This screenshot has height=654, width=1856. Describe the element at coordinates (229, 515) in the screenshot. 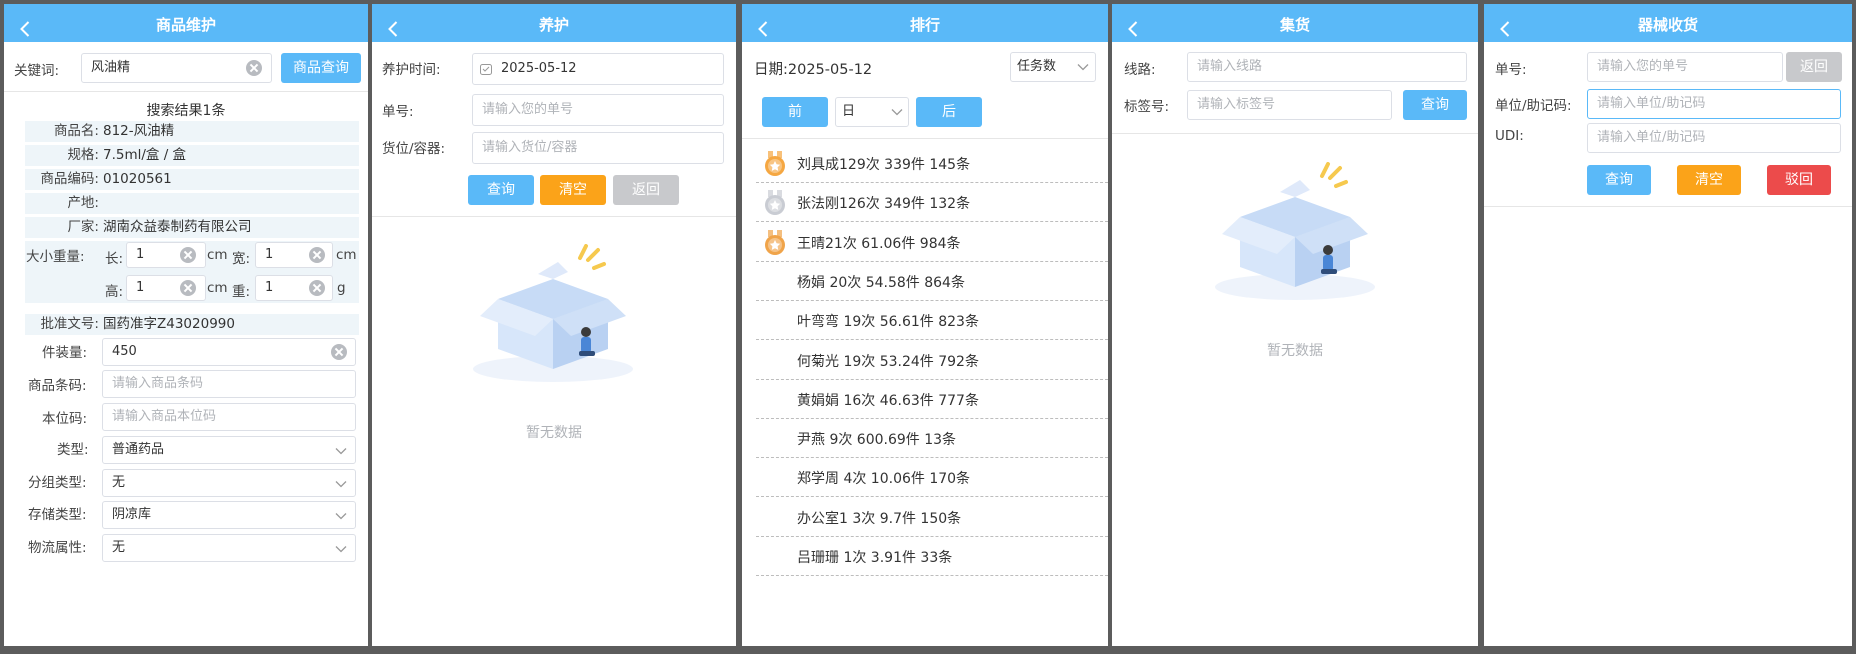

I see `storage-type-select: 阴凉库` at that location.